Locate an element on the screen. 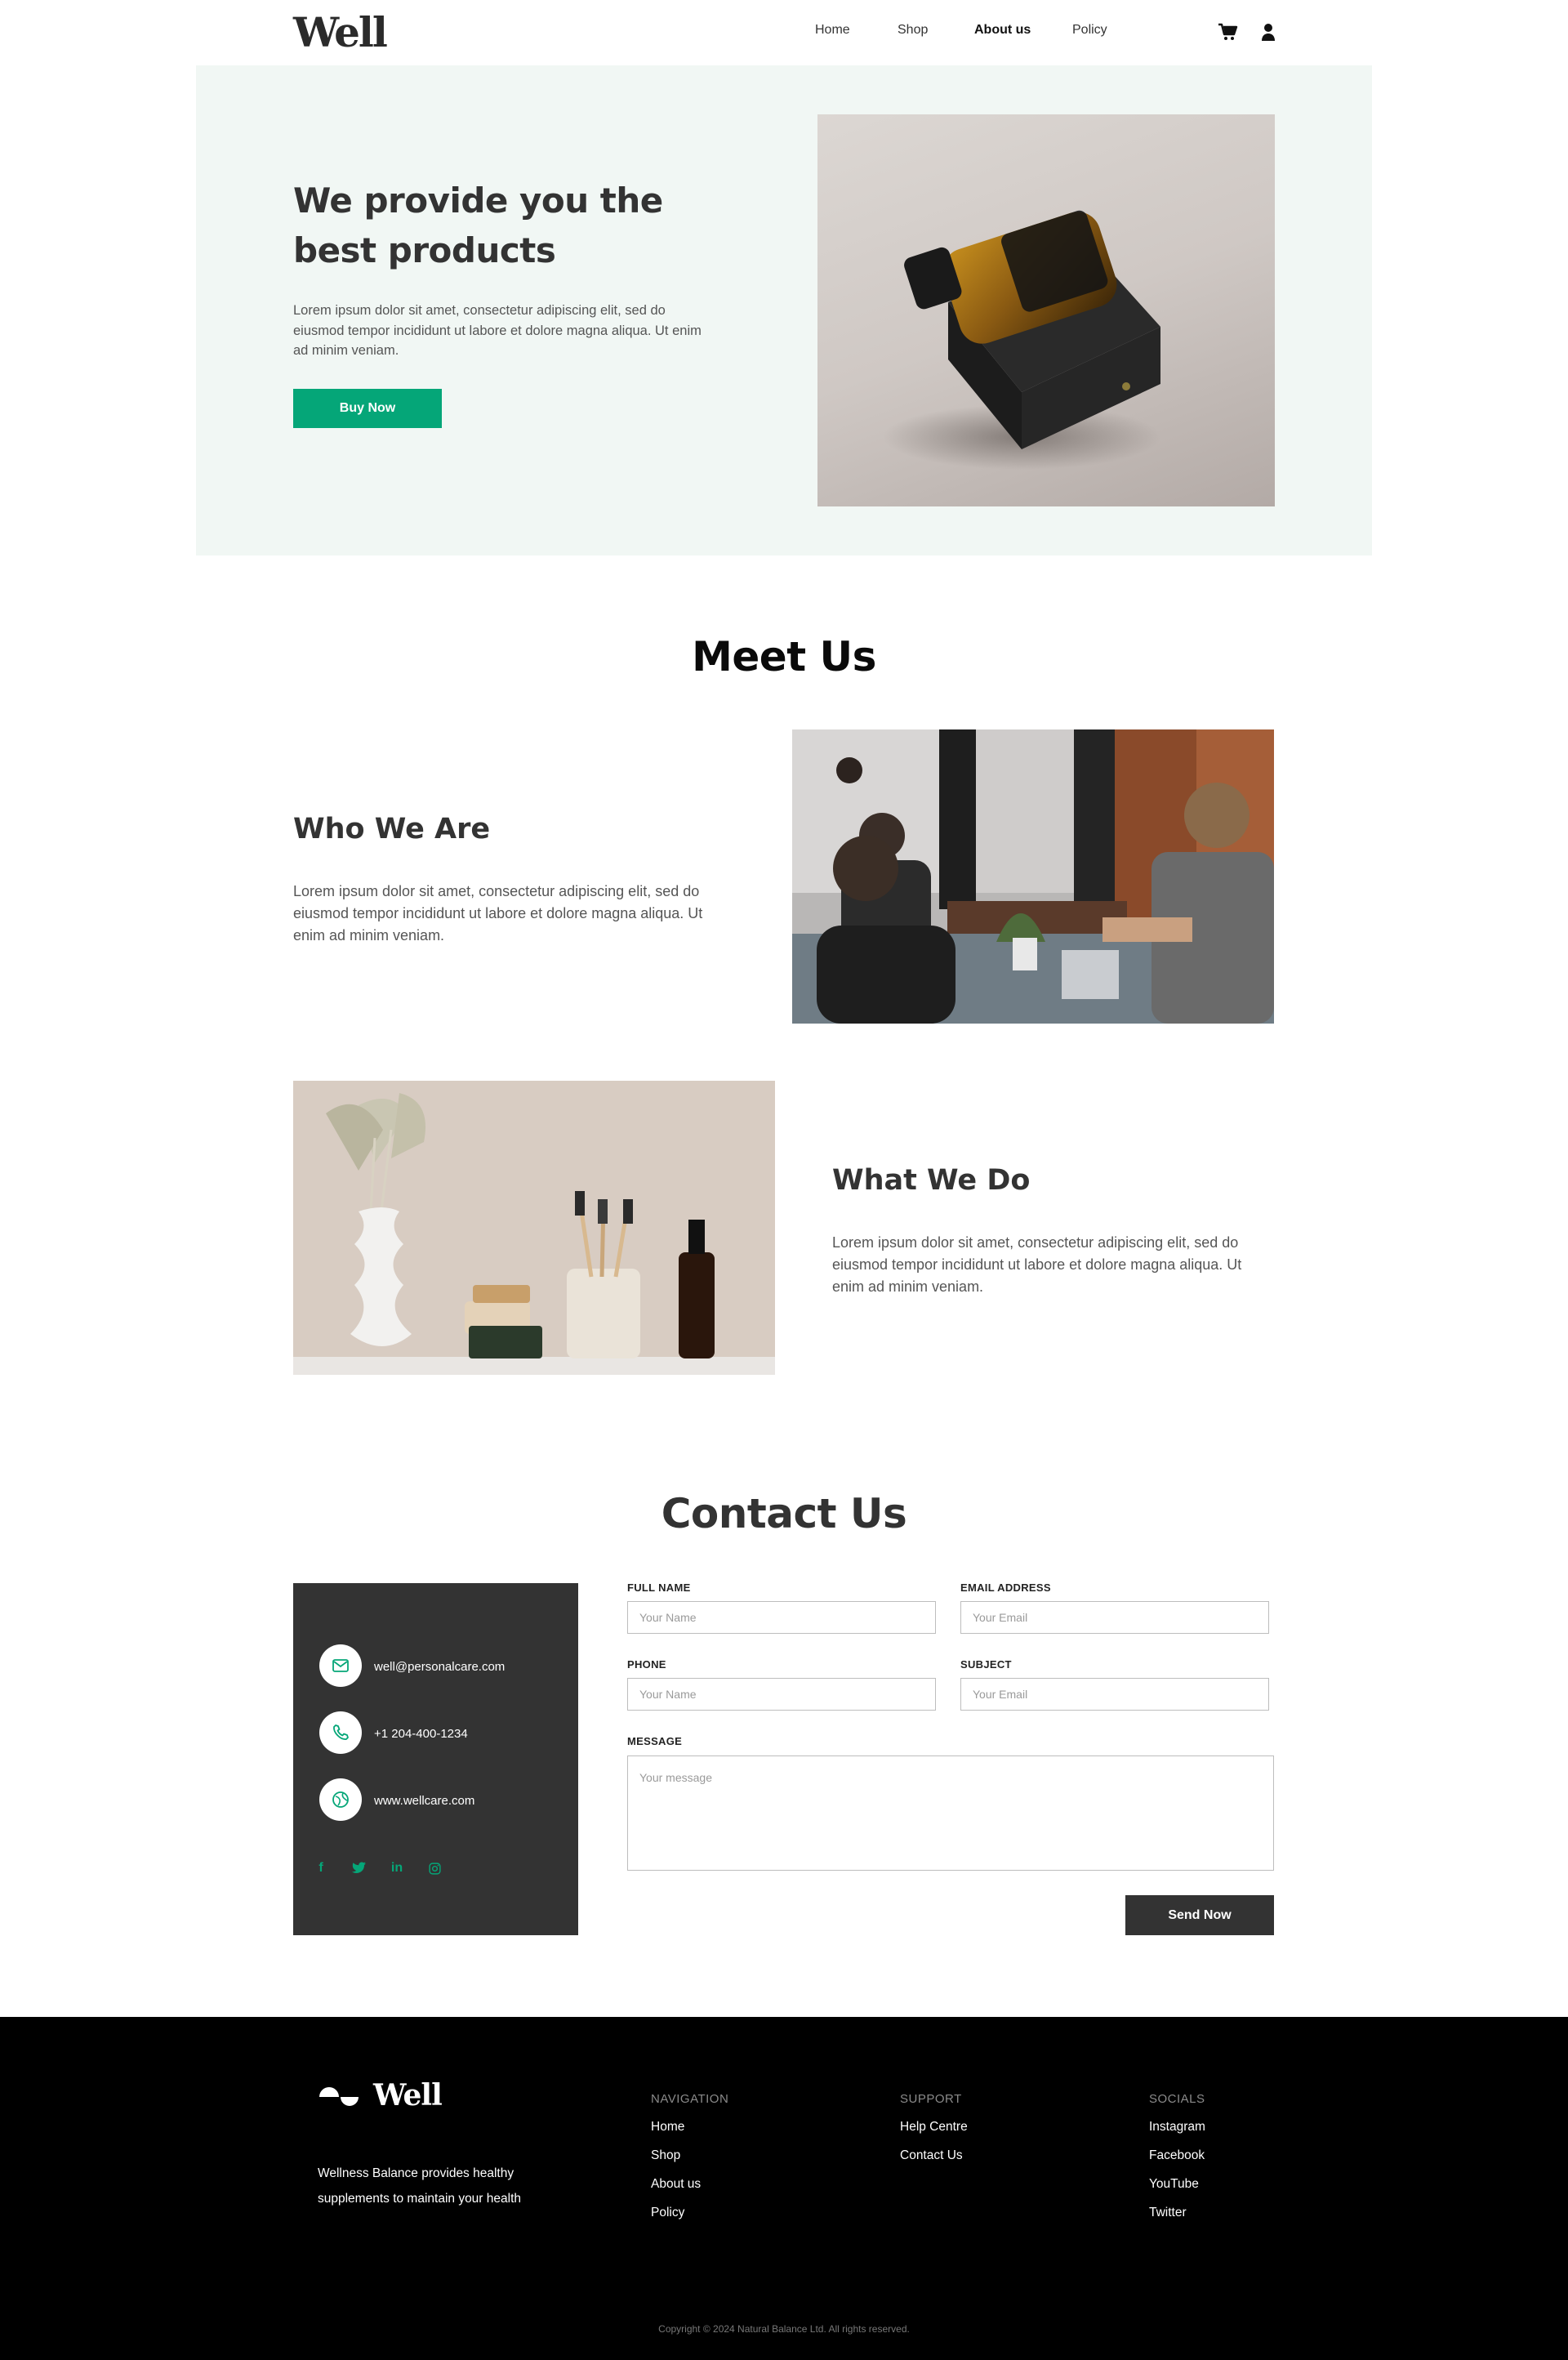 The image size is (1568, 2360). cart-icon is located at coordinates (1227, 32).